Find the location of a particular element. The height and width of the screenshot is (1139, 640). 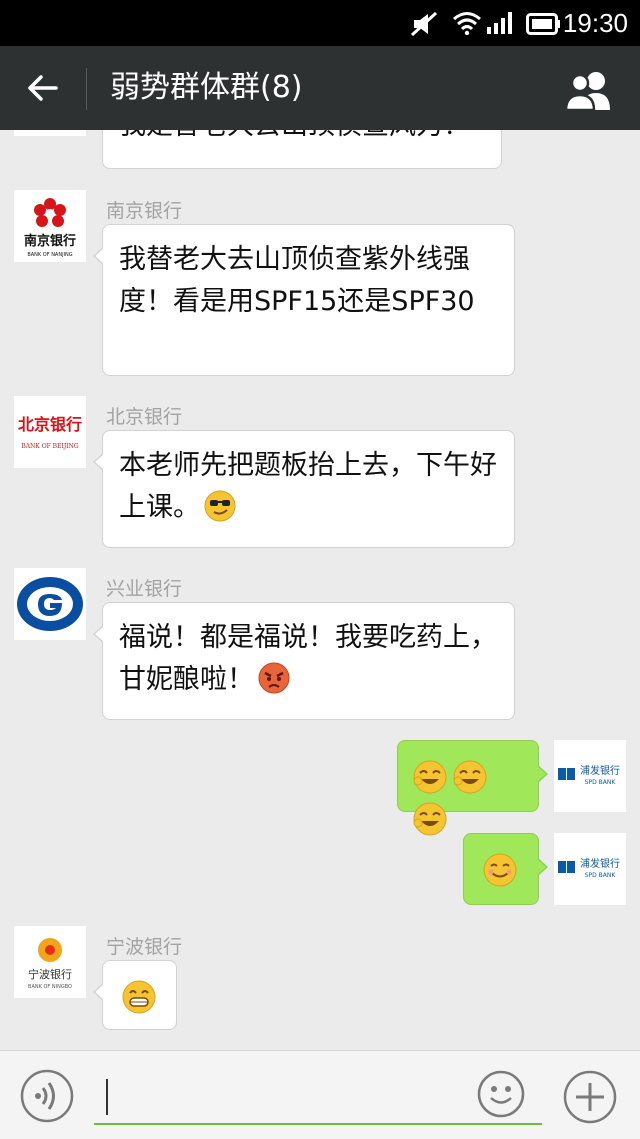

message-bubble: 福说！都是福说！我要吃药上，甘妮酿啦！ is located at coordinates (304, 661).